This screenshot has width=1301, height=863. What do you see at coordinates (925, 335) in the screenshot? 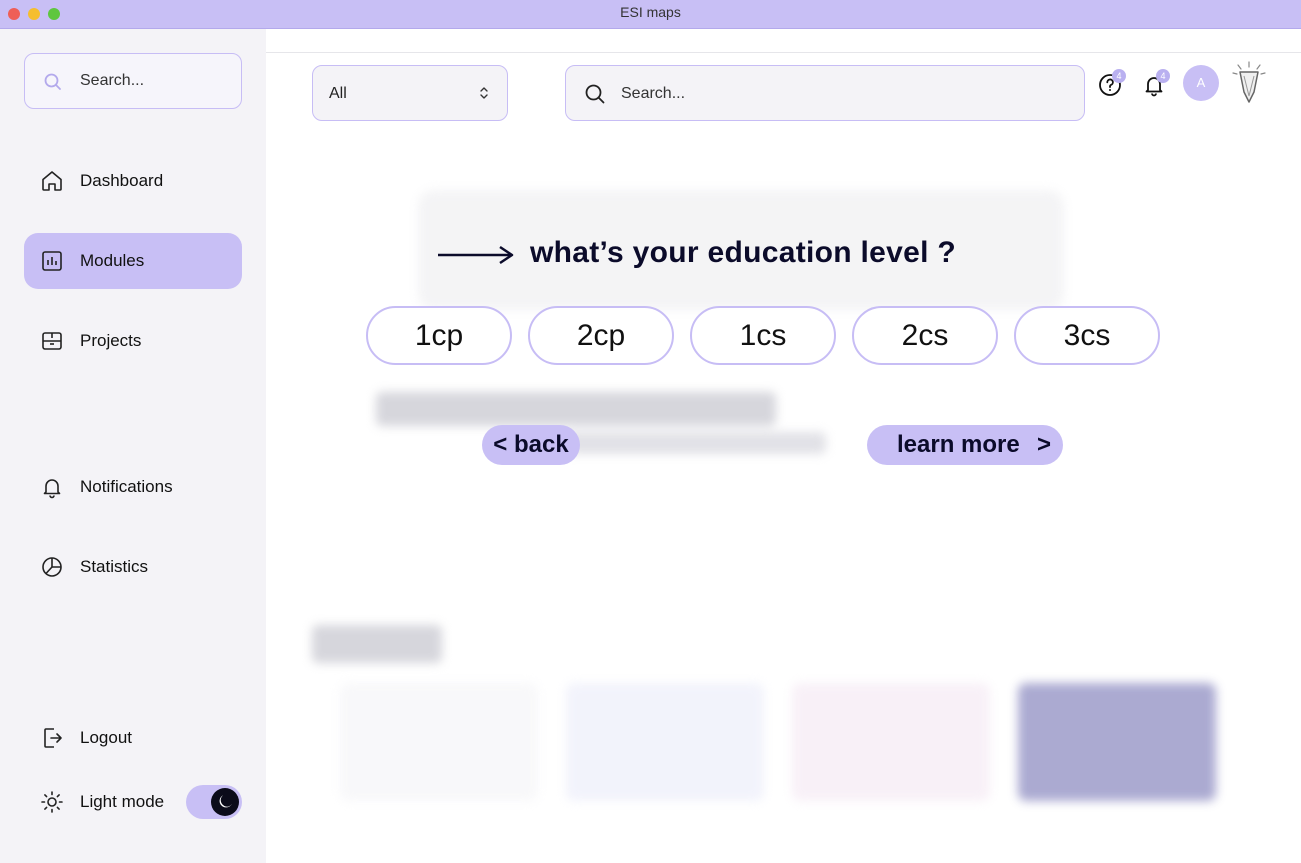
I see `option-2cs: 2cs` at bounding box center [925, 335].